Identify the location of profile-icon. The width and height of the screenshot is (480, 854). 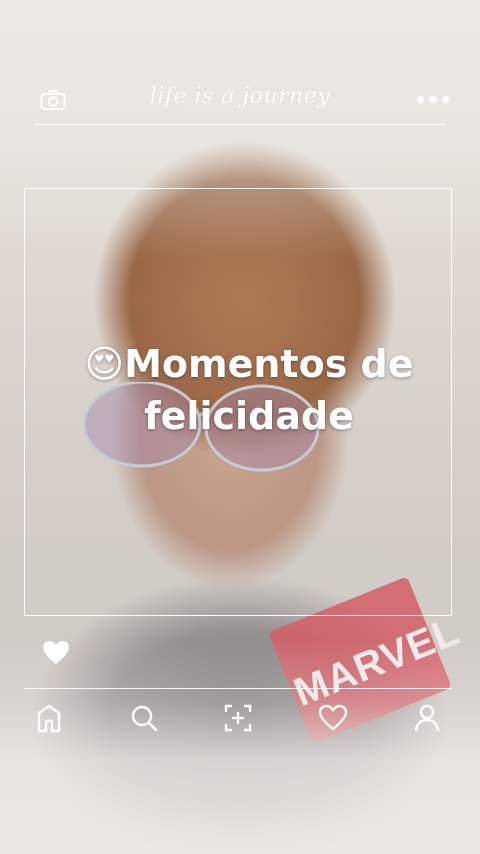
(427, 718).